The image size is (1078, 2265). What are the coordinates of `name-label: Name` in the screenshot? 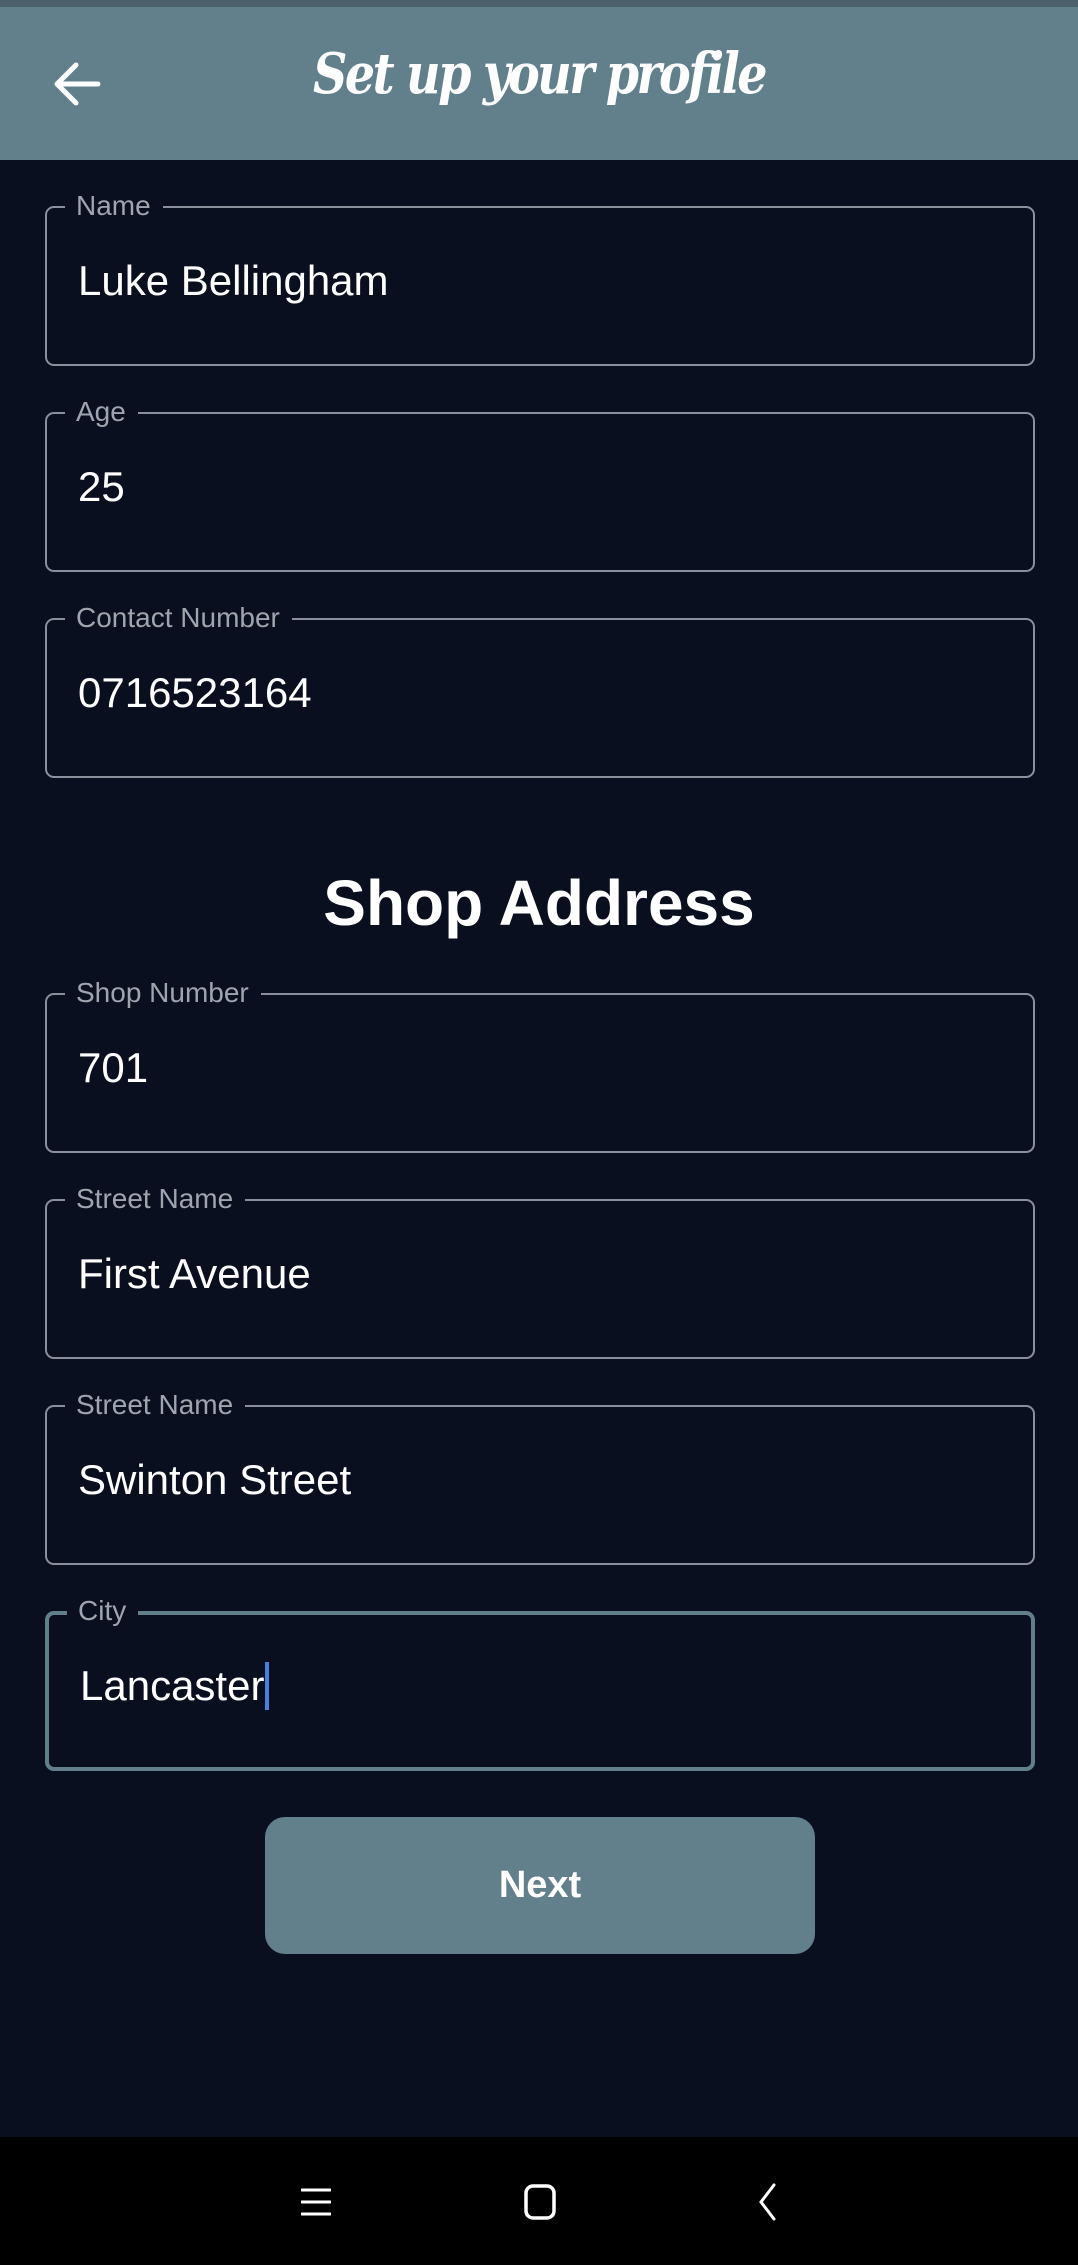 It's located at (114, 206).